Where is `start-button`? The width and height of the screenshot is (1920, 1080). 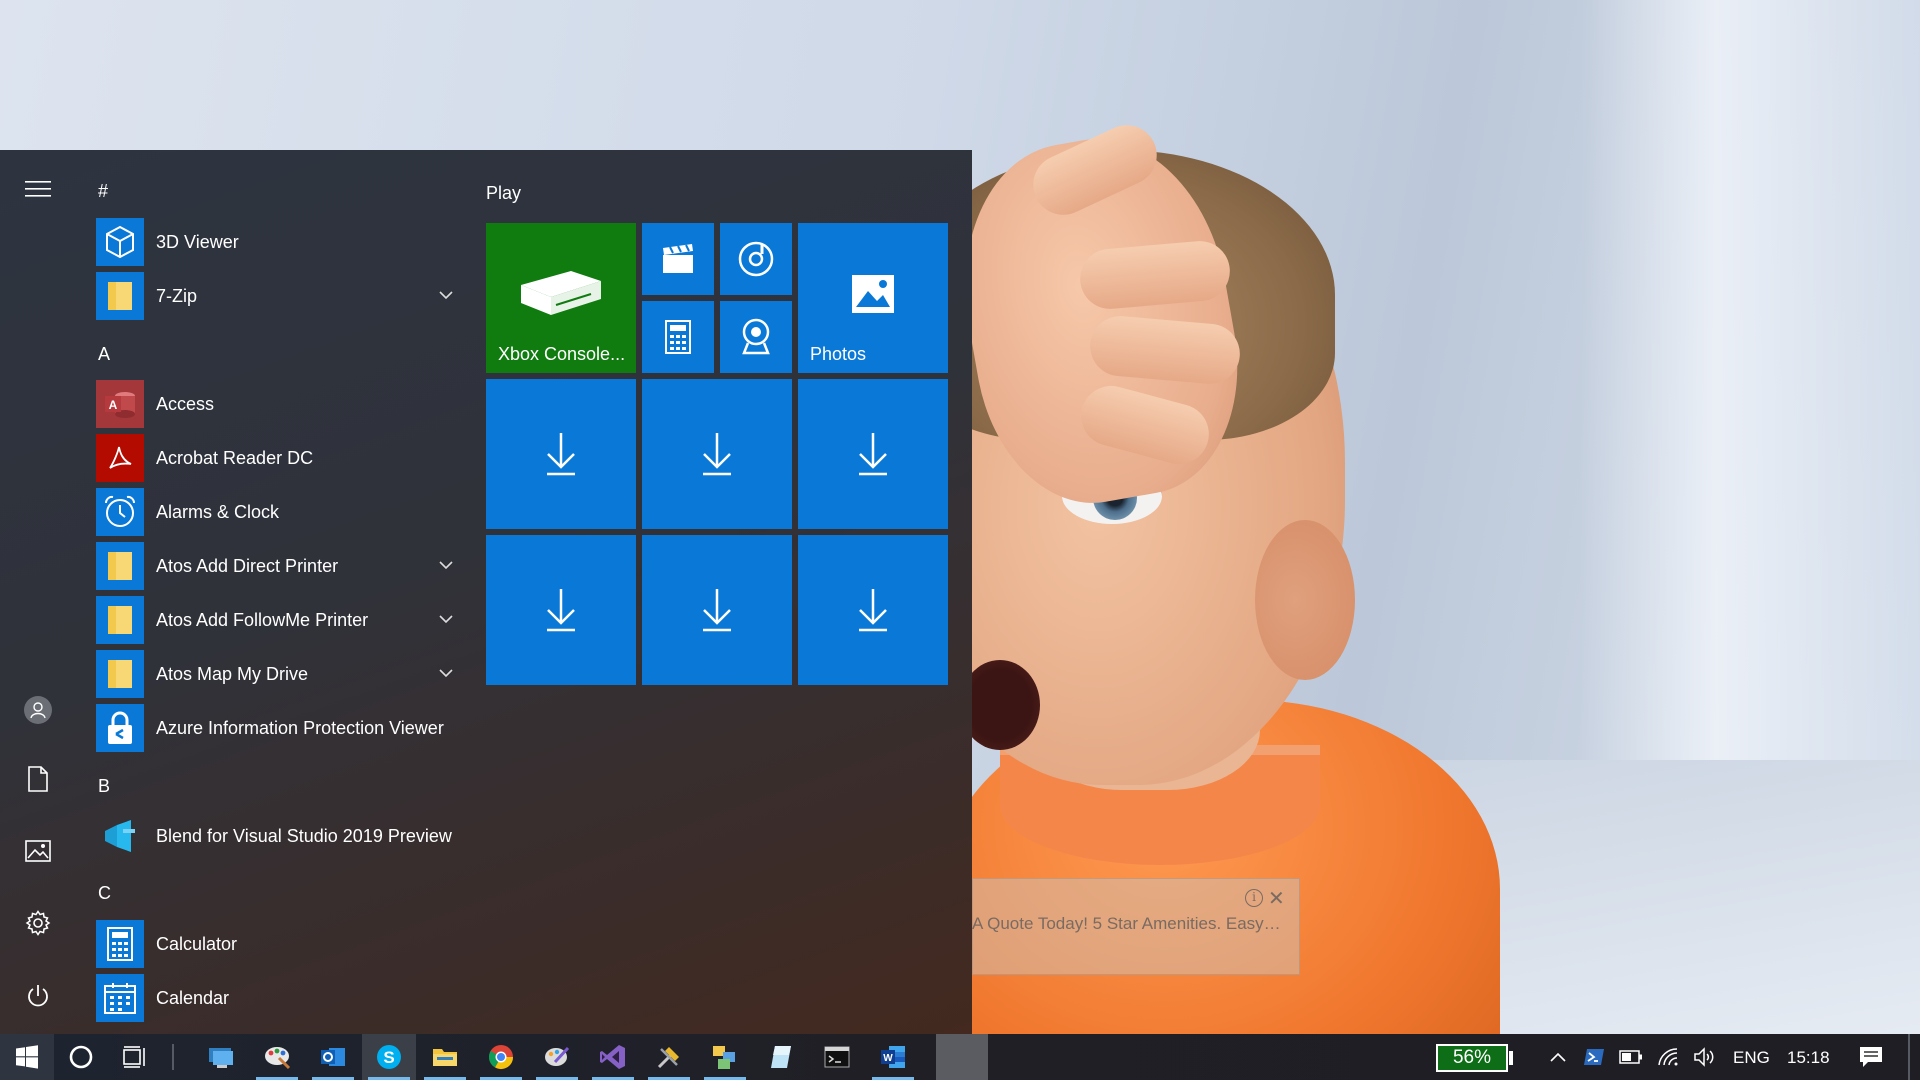
start-button is located at coordinates (27, 1057).